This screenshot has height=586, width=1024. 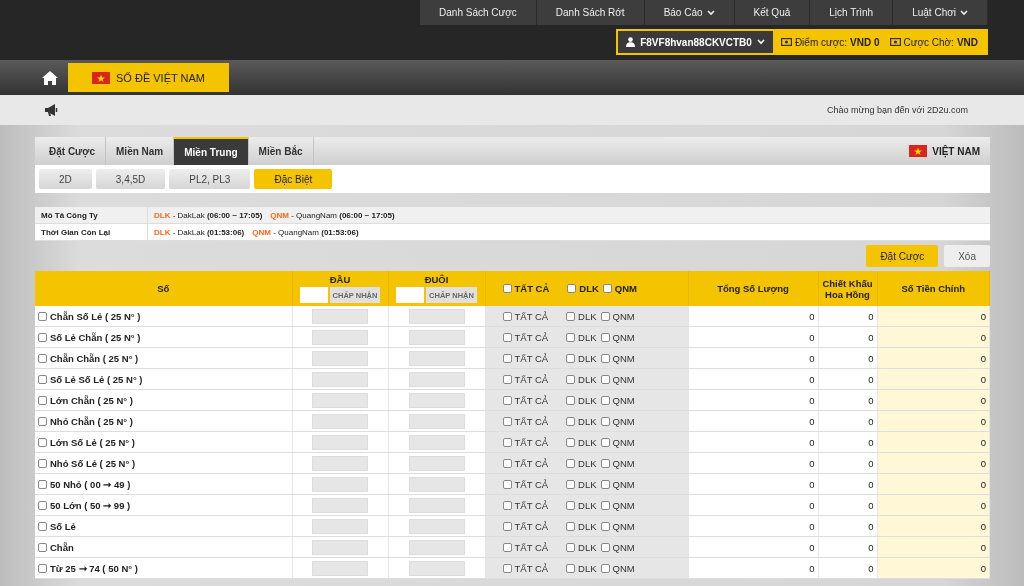 What do you see at coordinates (91, 232) in the screenshot?
I see `info-label: Thời Gian Còn Lại` at bounding box center [91, 232].